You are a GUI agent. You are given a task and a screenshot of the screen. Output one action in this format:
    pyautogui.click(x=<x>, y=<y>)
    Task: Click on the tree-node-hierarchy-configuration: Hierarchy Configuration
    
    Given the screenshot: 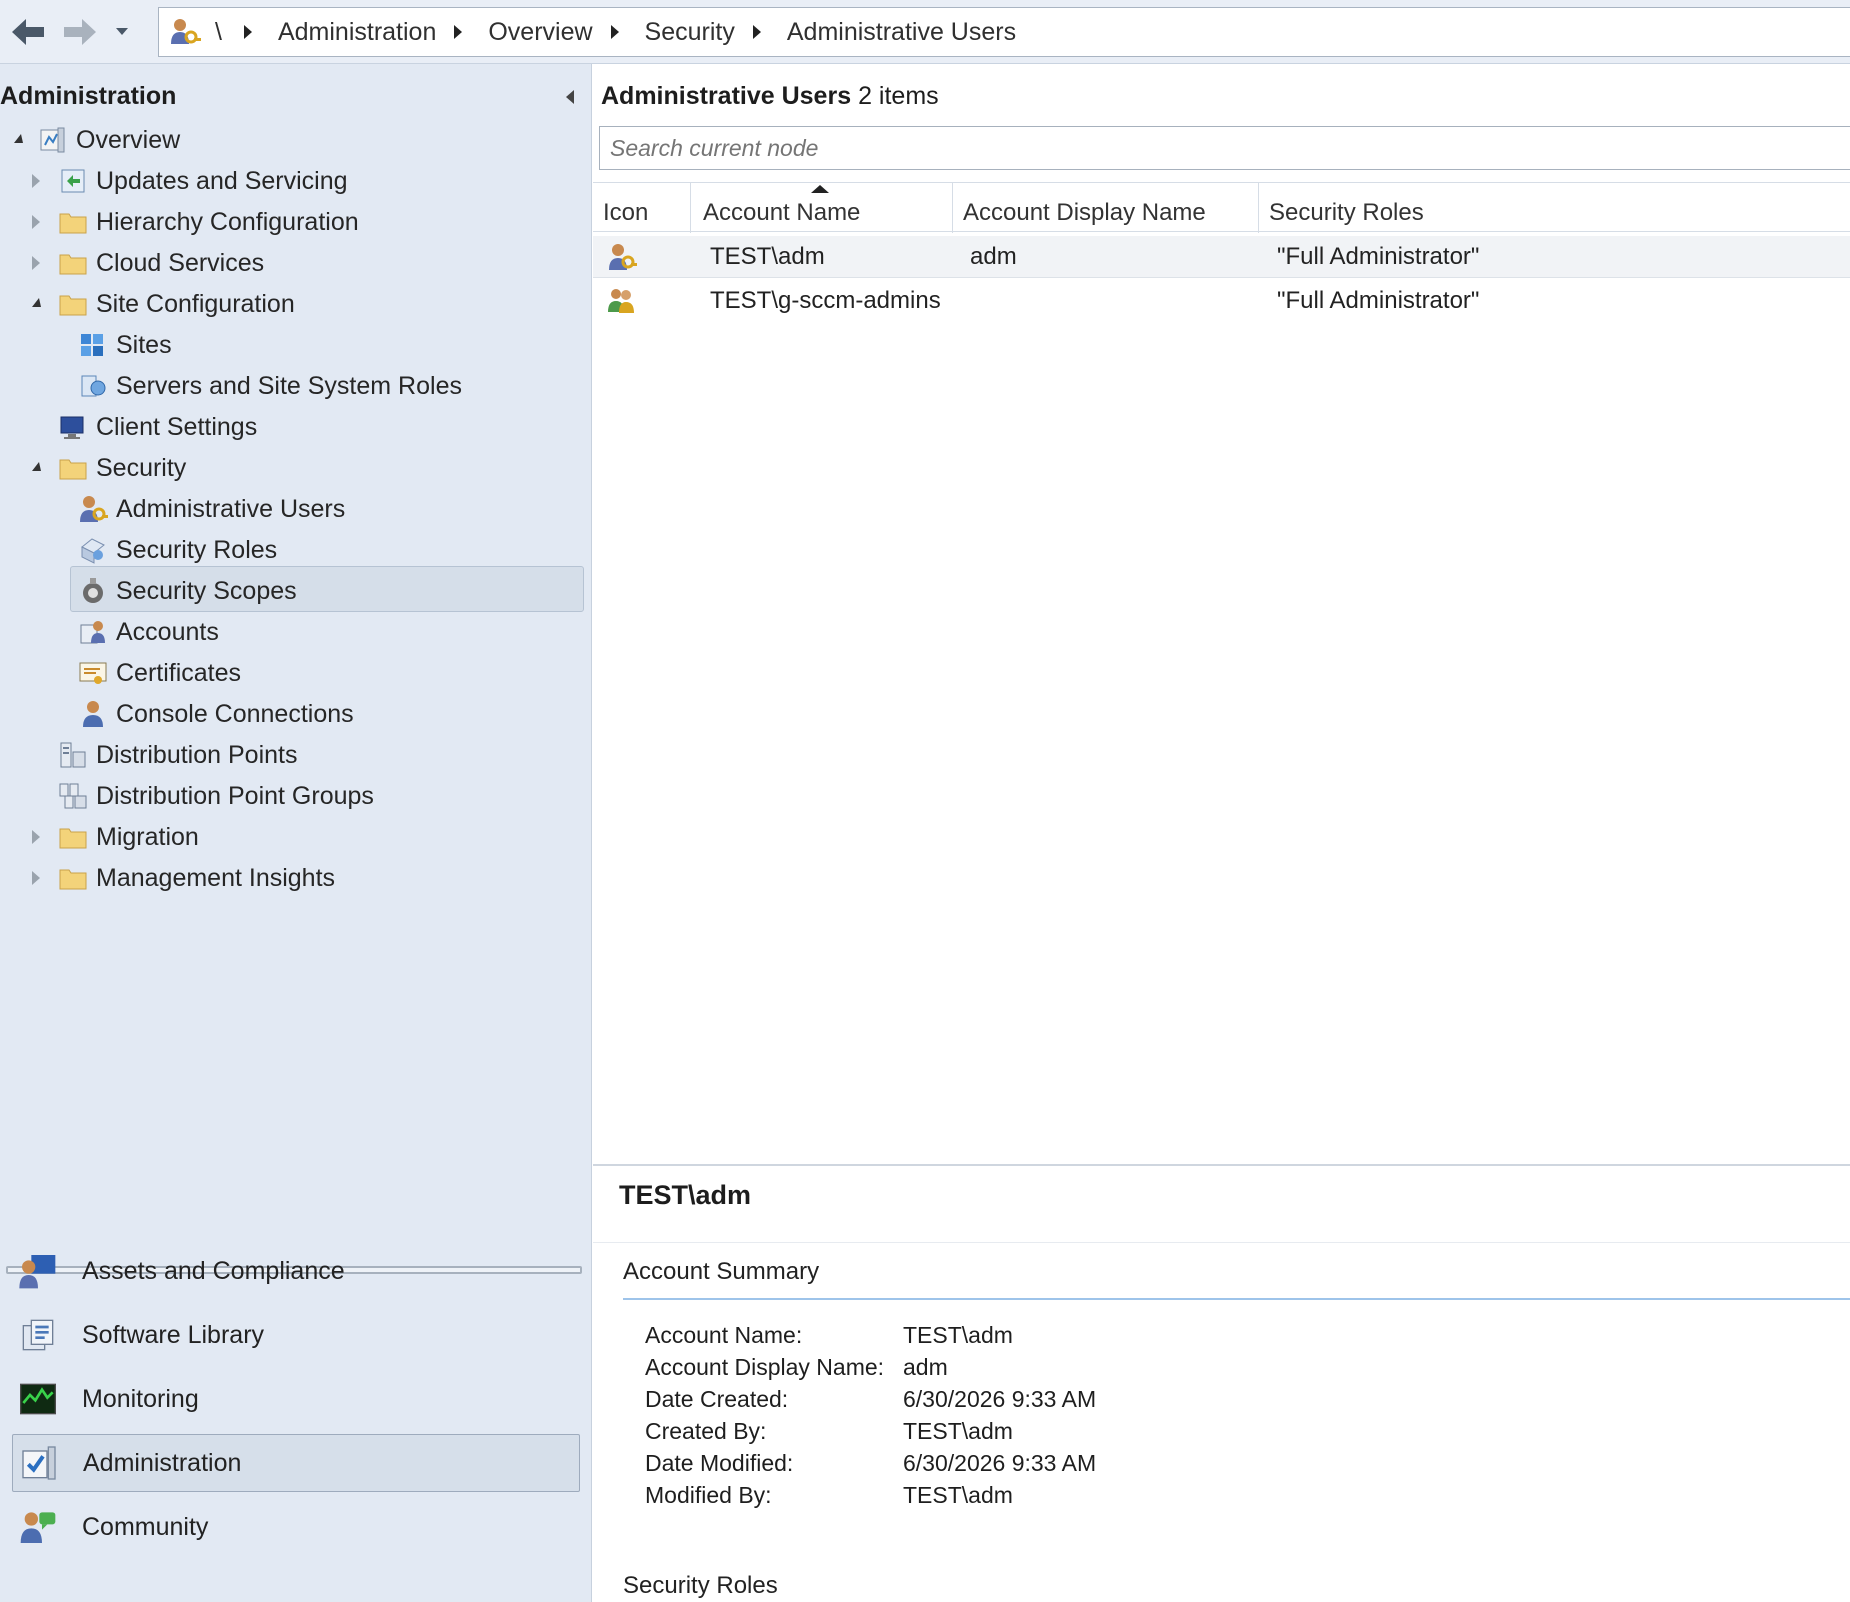 What is the action you would take?
    pyautogui.click(x=208, y=222)
    